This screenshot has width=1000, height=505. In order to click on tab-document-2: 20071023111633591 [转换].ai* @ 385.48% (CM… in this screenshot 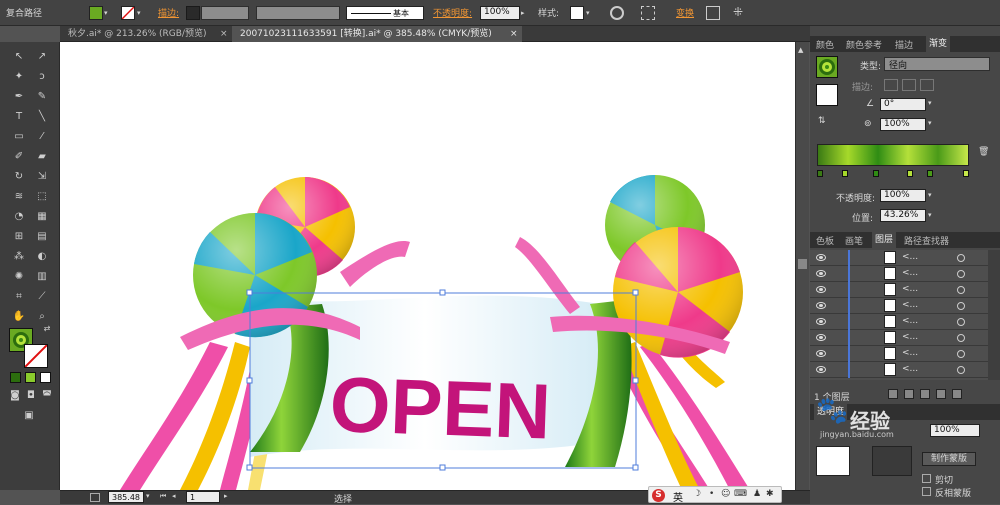, I will do `click(377, 34)`.